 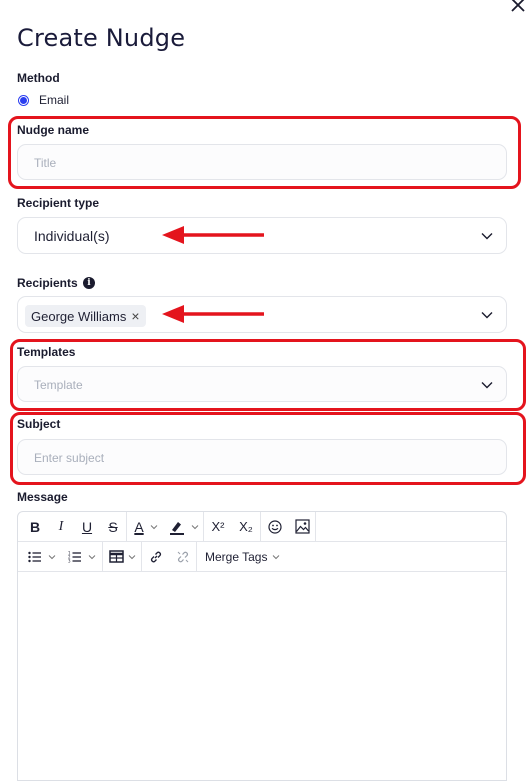 What do you see at coordinates (87, 527) in the screenshot?
I see `underline-button: U` at bounding box center [87, 527].